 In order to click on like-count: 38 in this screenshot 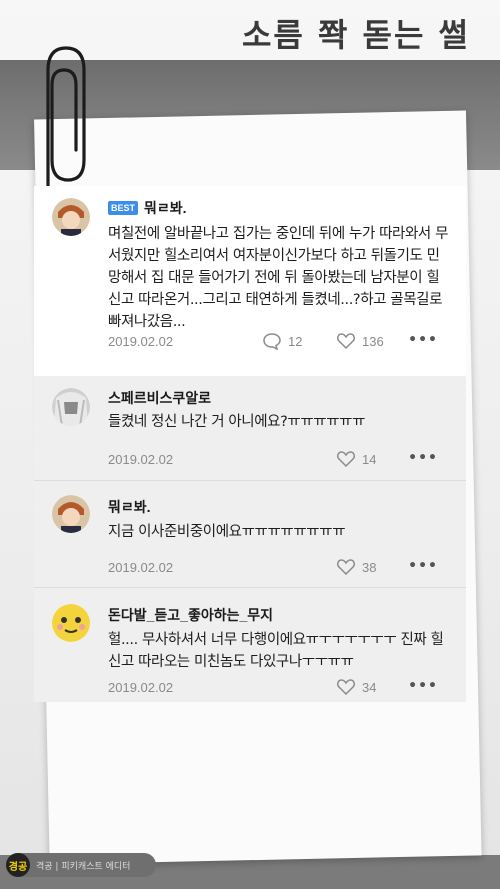, I will do `click(369, 567)`.